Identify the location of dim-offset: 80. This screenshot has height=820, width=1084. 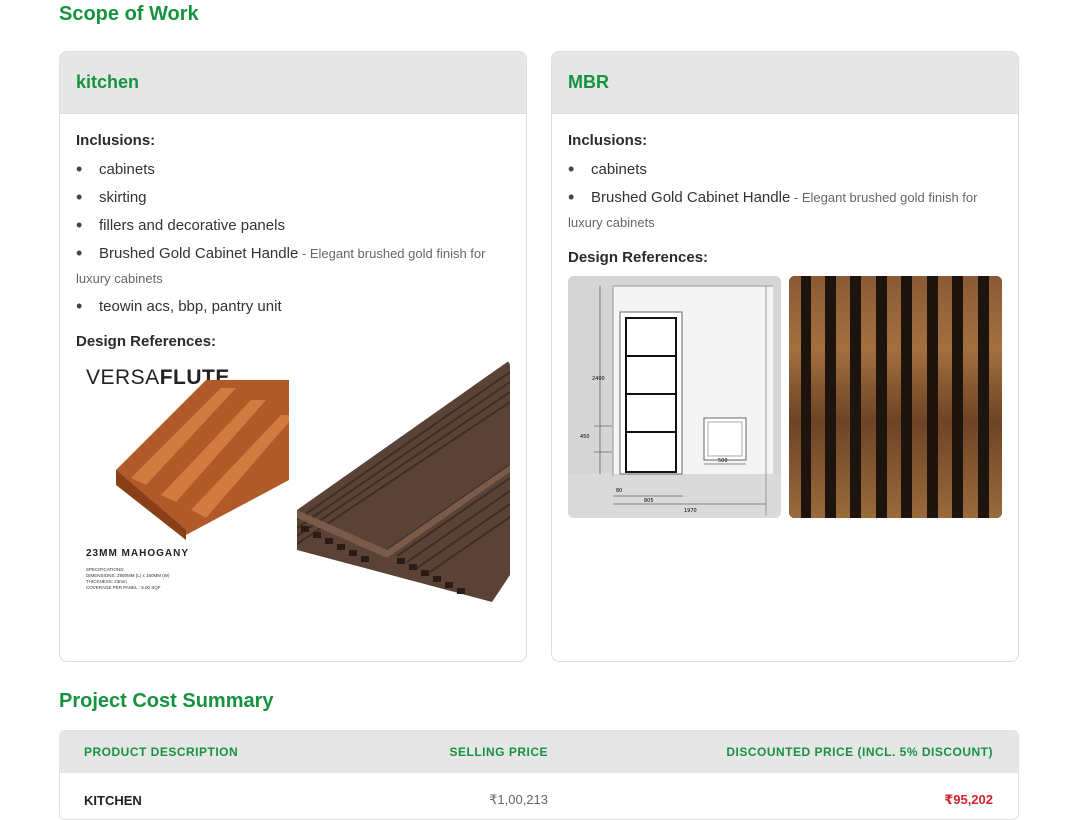
(619, 491).